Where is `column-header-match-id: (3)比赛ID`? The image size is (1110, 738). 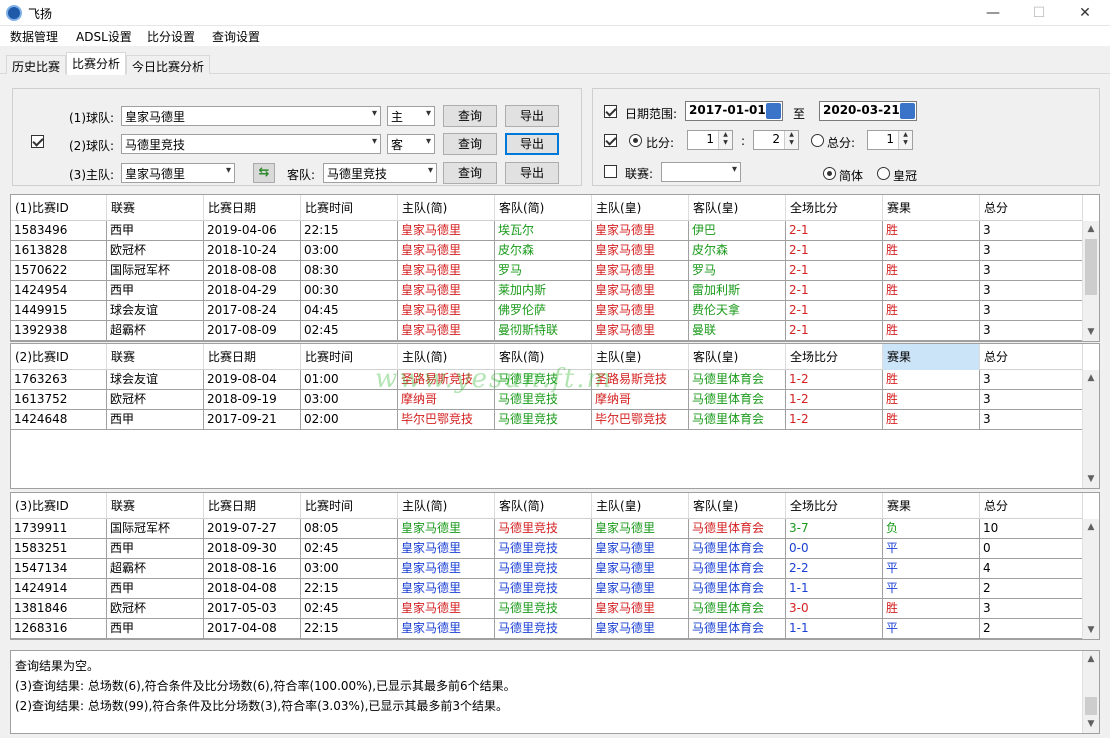 column-header-match-id: (3)比赛ID is located at coordinates (59, 506).